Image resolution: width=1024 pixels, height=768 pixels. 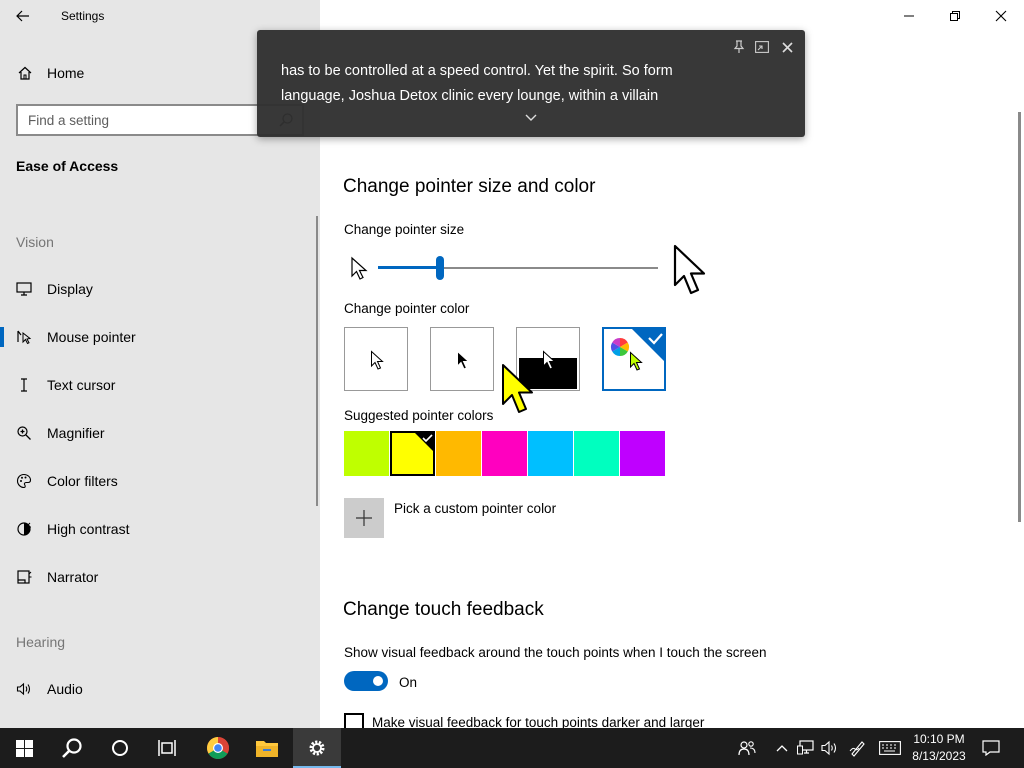 What do you see at coordinates (158, 481) in the screenshot?
I see `sidebar-item-color-filters: Color filters` at bounding box center [158, 481].